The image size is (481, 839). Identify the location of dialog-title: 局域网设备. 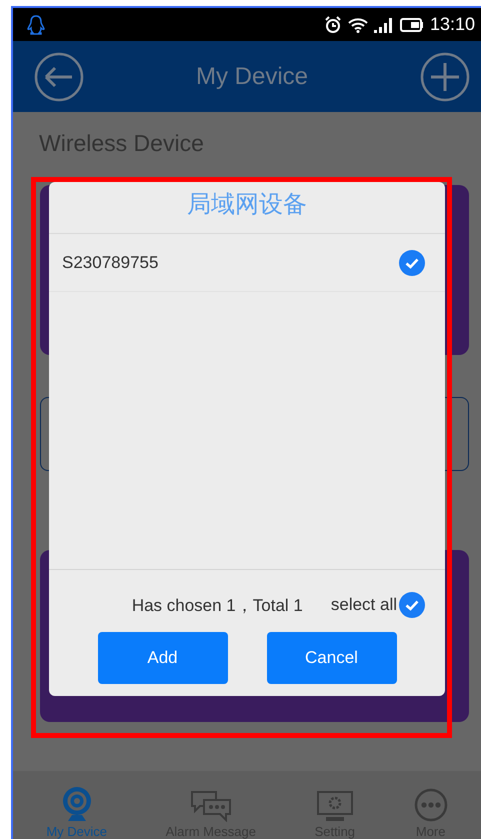
(247, 208).